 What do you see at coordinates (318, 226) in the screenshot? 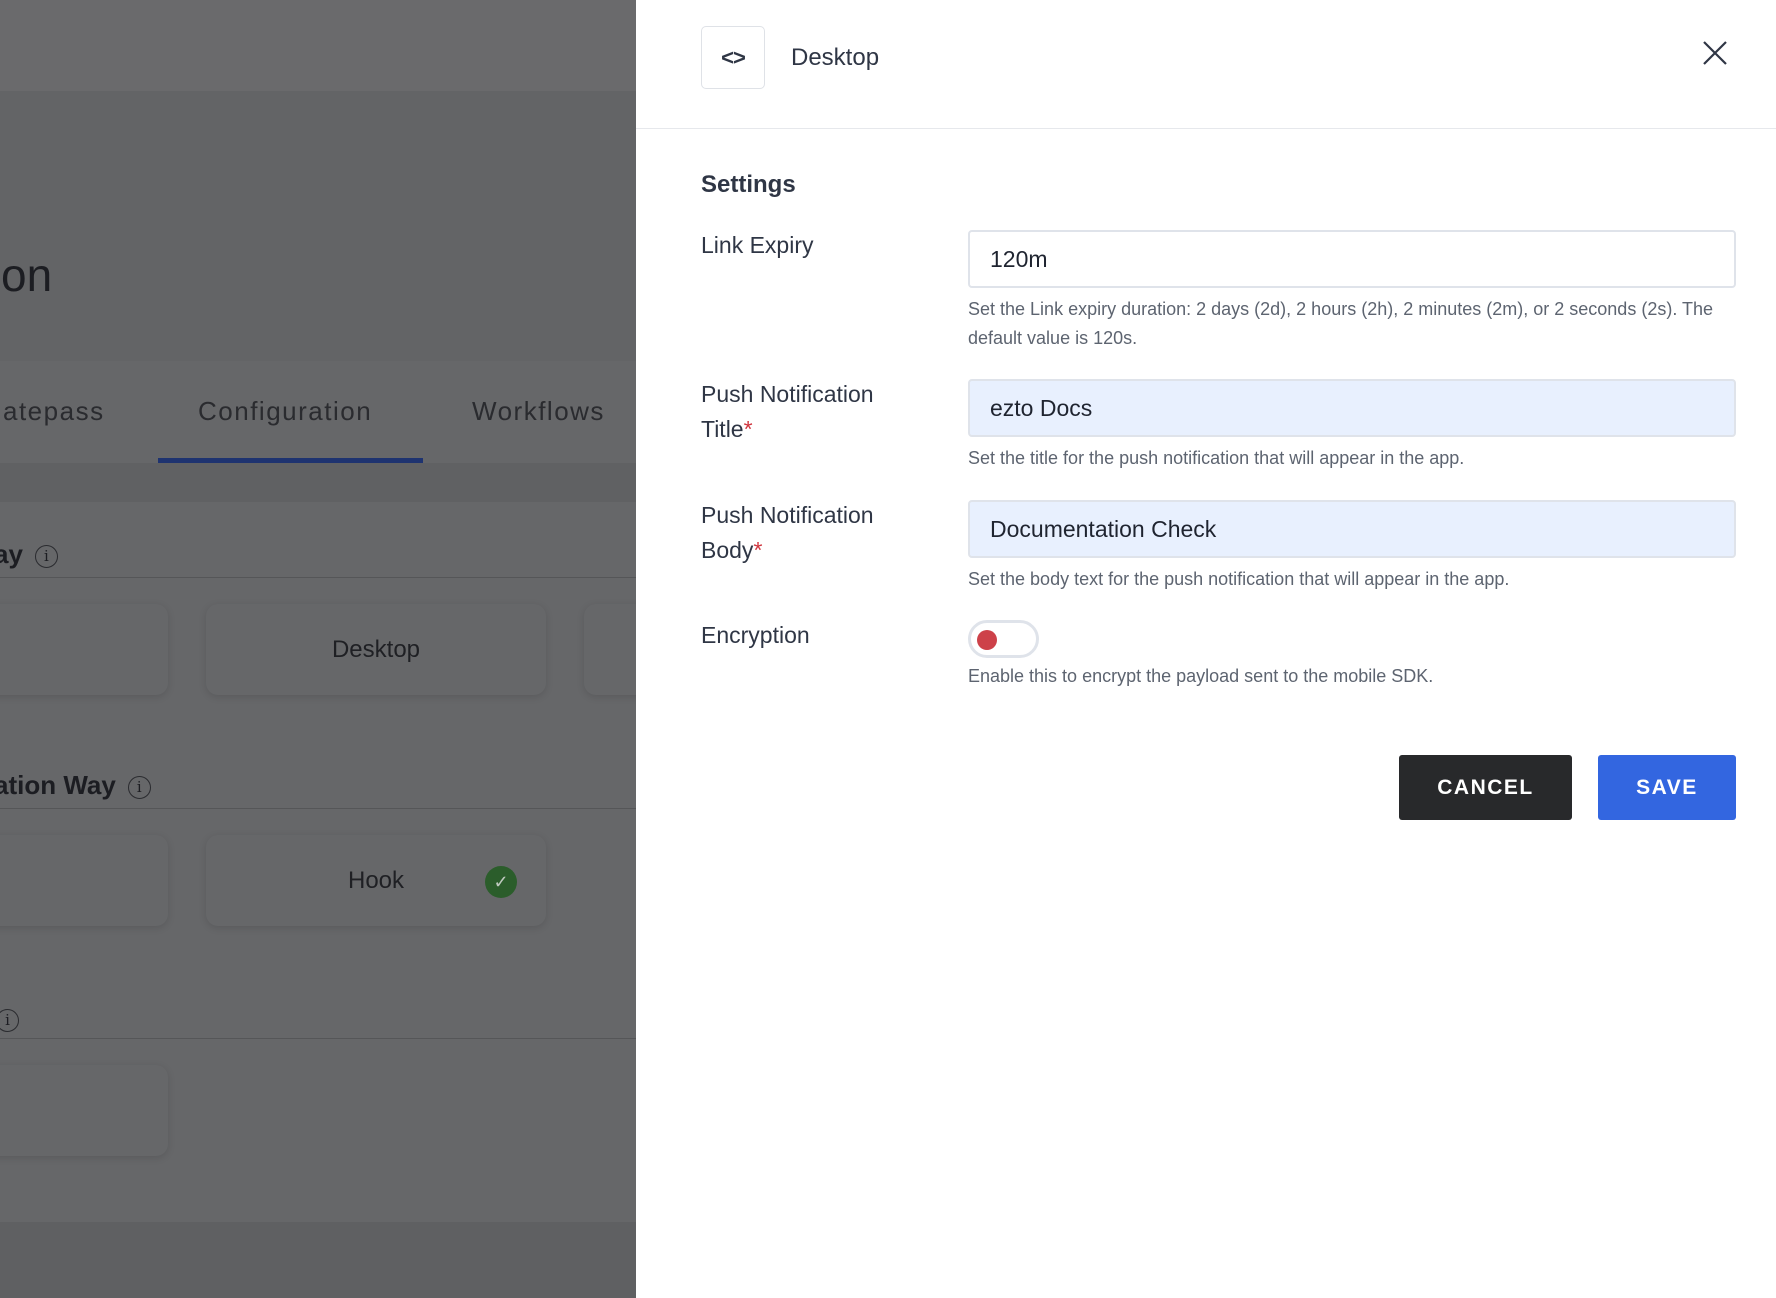
I see `page-header` at bounding box center [318, 226].